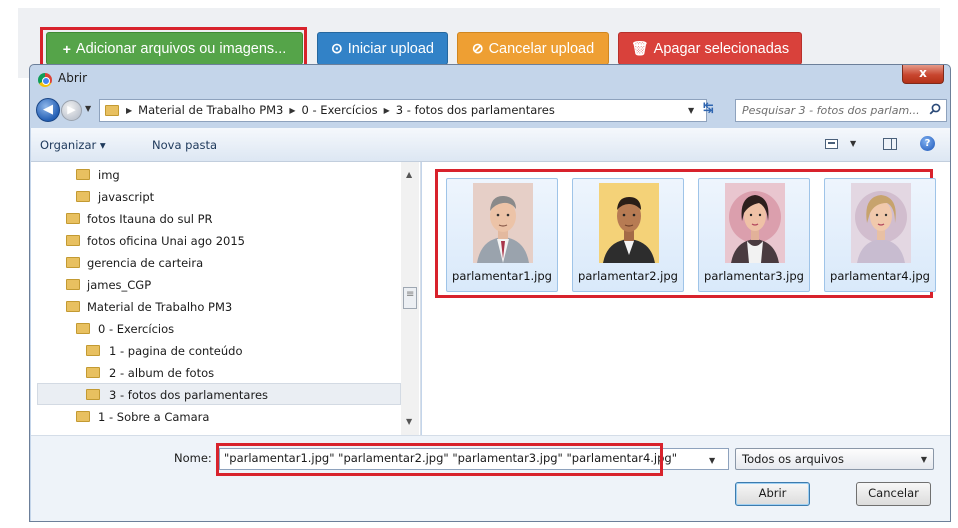  I want to click on tree-item: 2 - album de fotos, so click(215, 373).